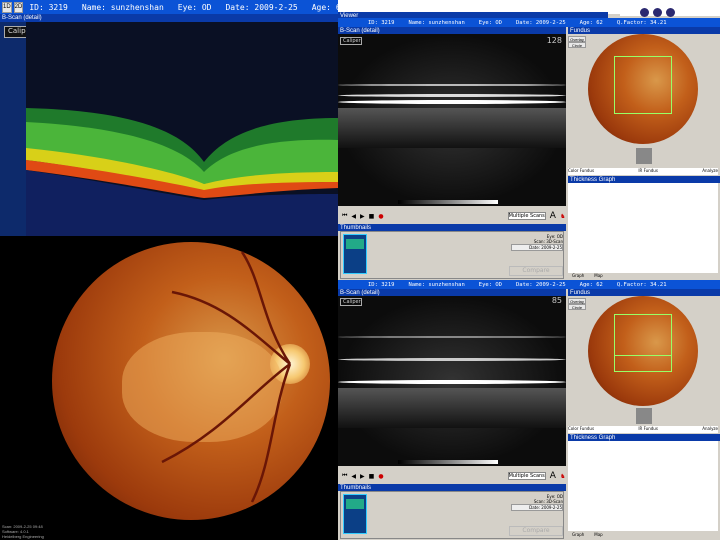  I want to click on scan-index: 128, so click(554, 40).